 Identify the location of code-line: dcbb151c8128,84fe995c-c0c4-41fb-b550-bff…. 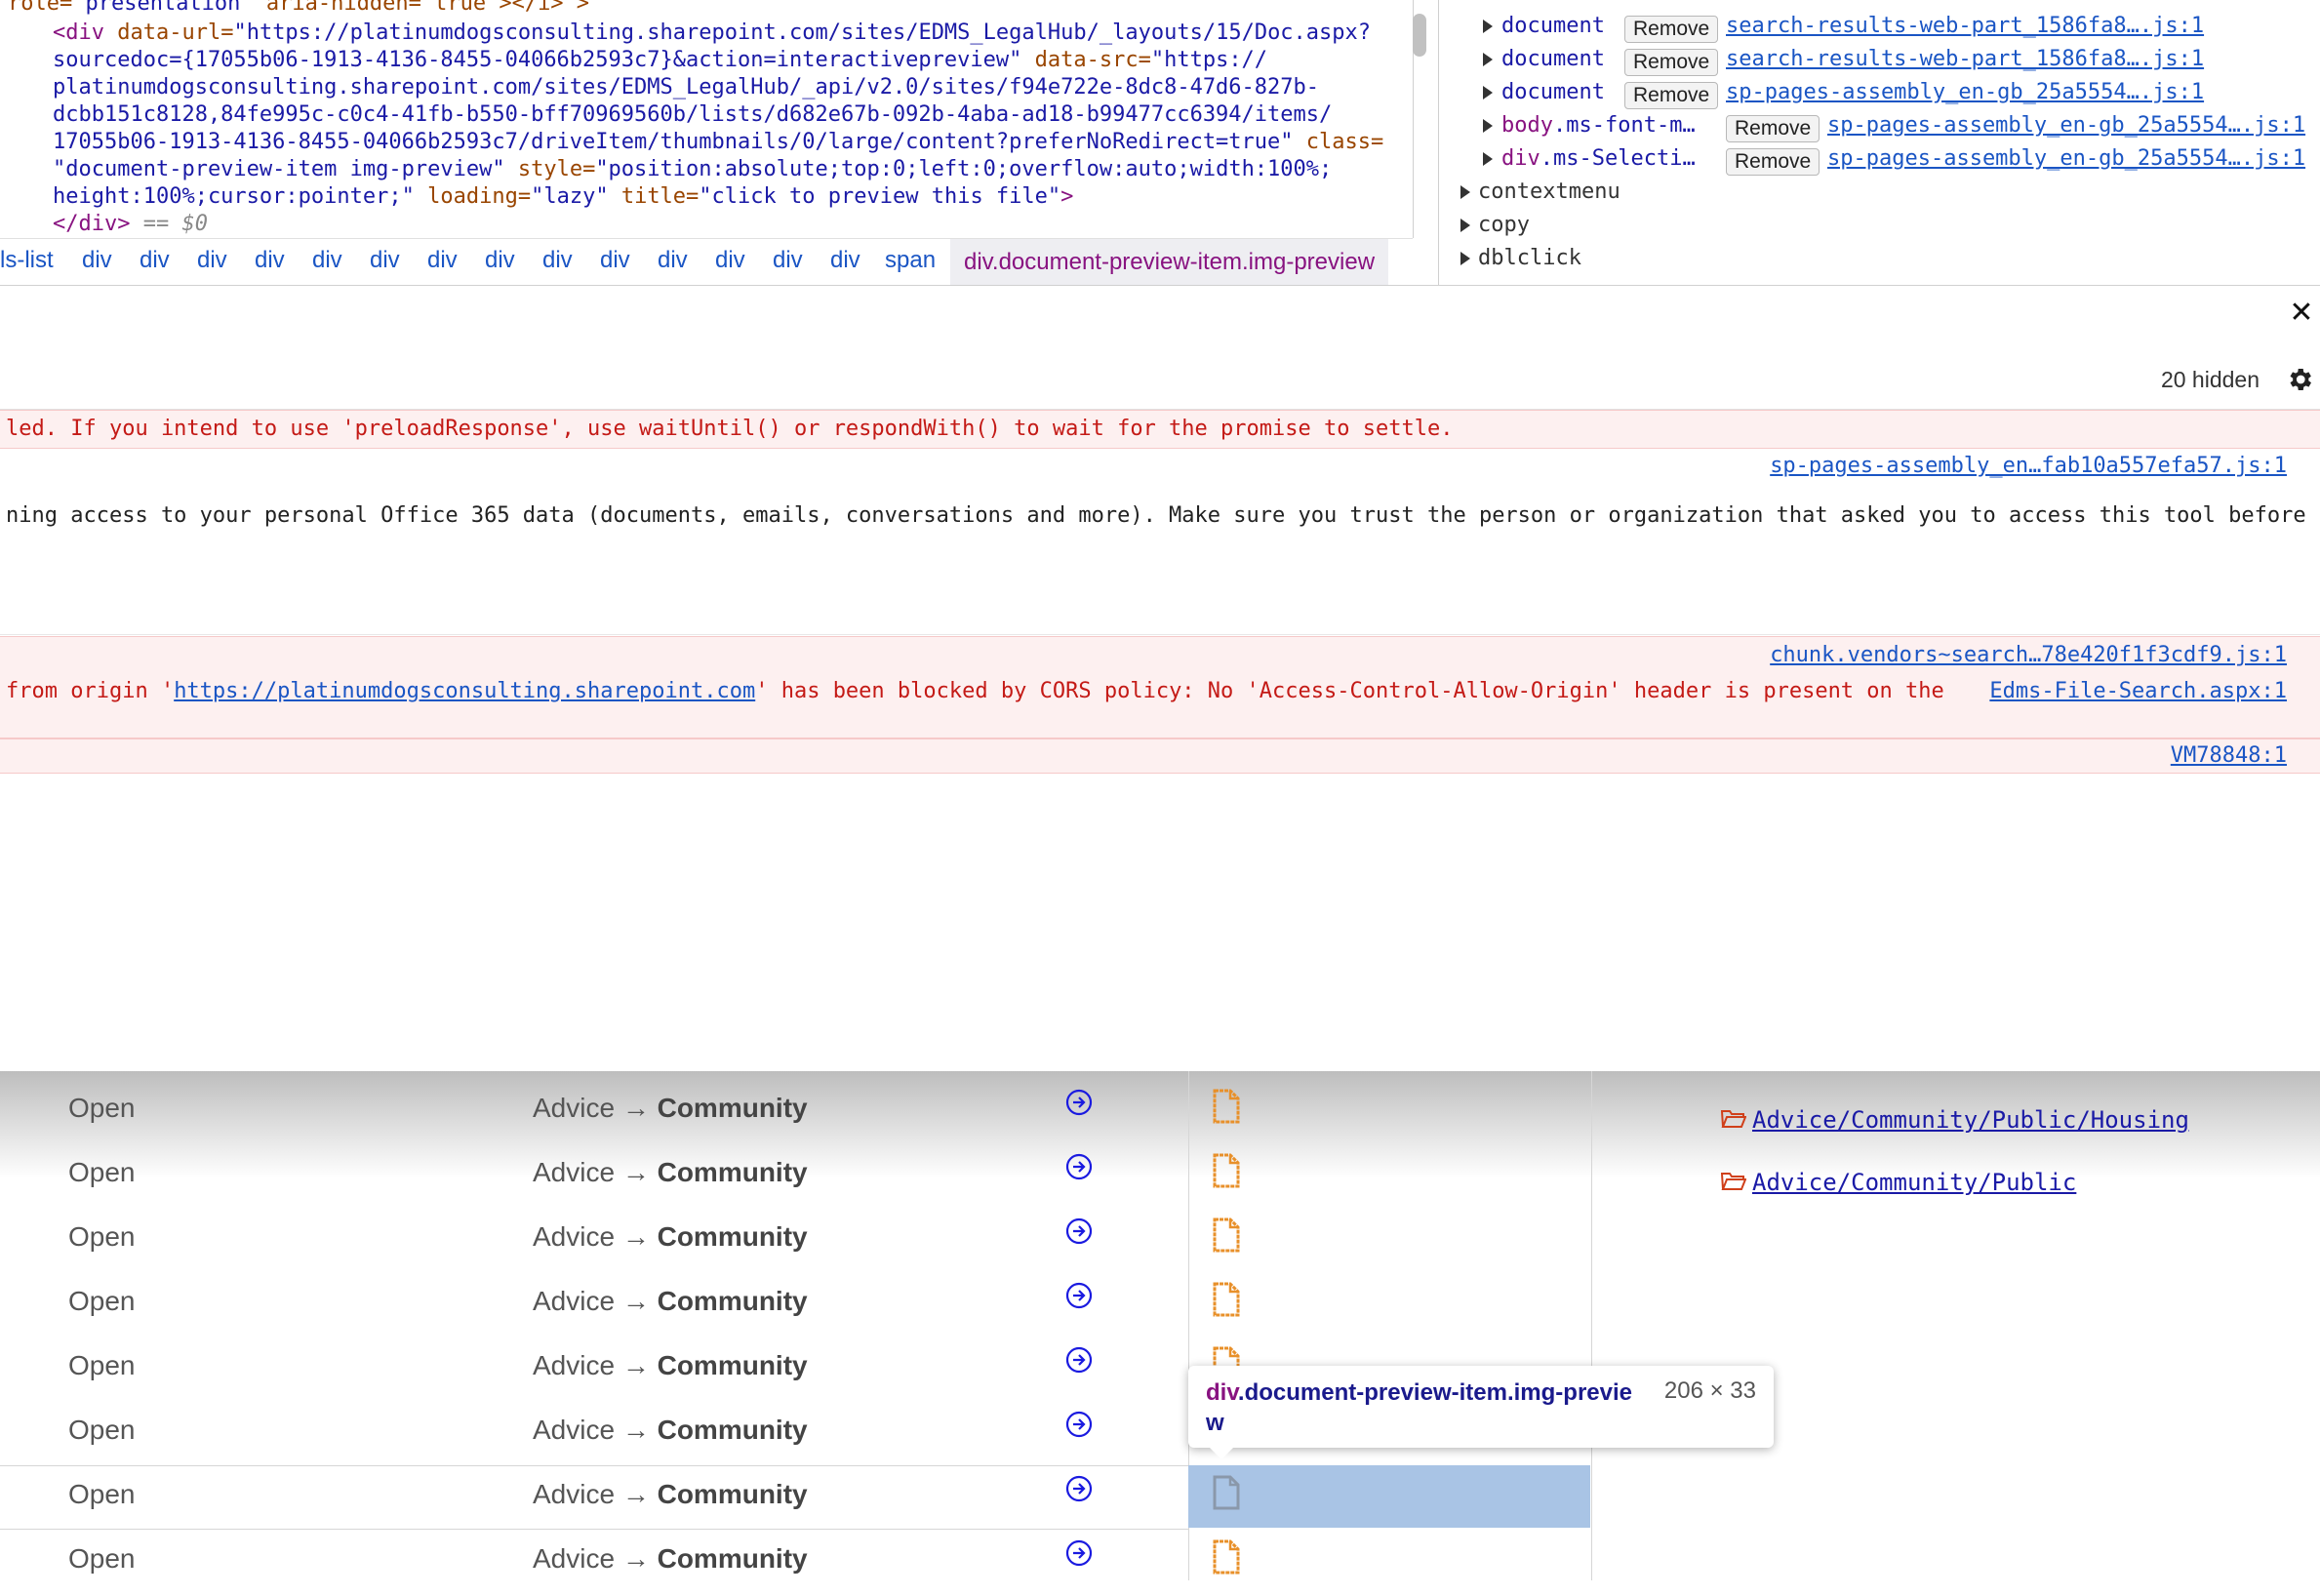
(692, 115).